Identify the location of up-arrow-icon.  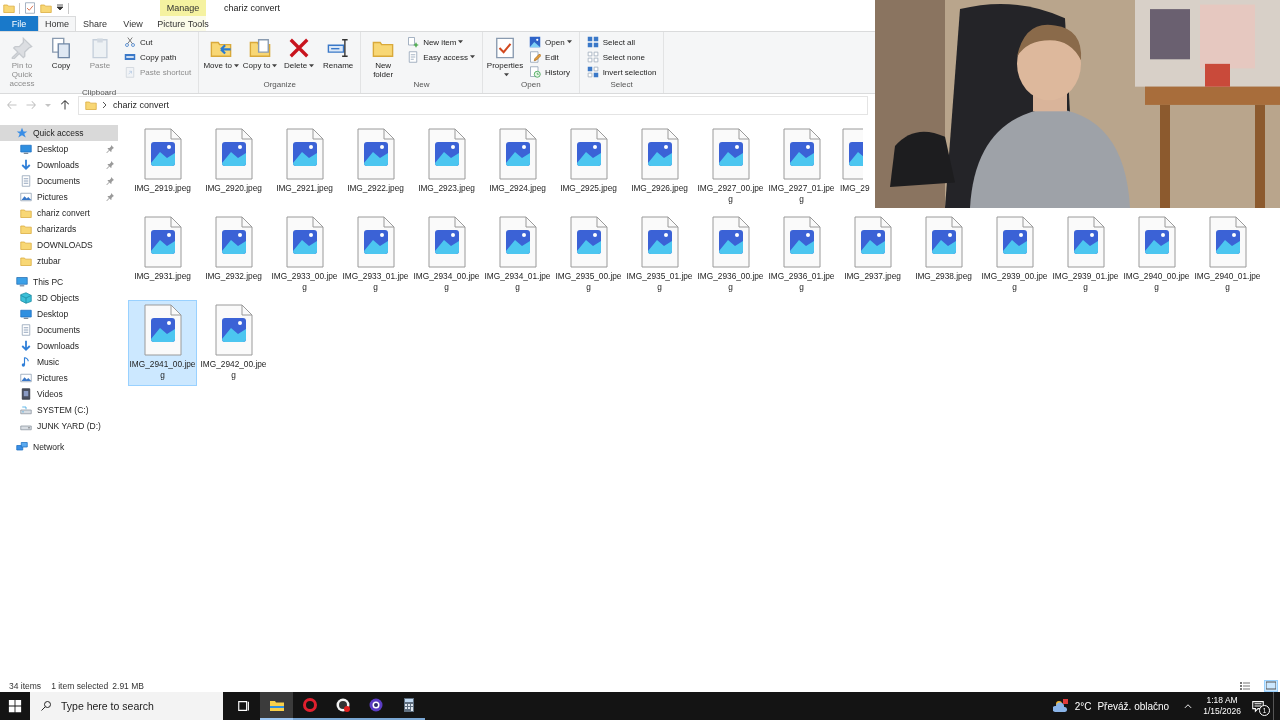
(65, 105).